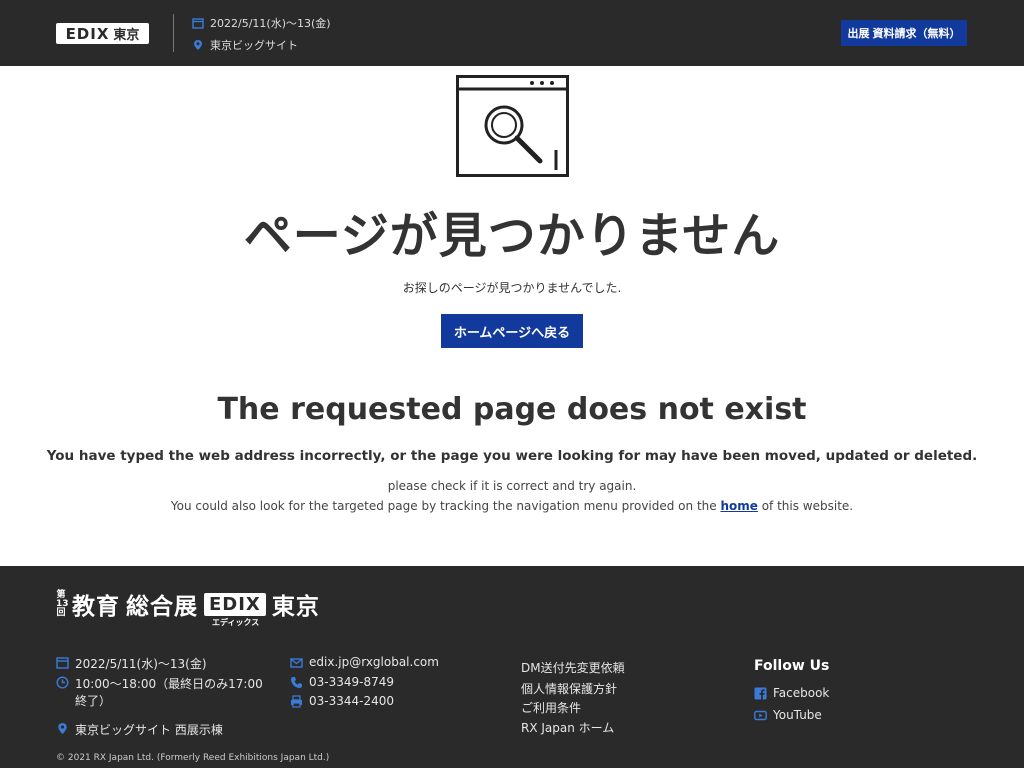 The width and height of the screenshot is (1024, 768). What do you see at coordinates (567, 727) in the screenshot?
I see `link-rx-japan-home: RX Japan ホーム` at bounding box center [567, 727].